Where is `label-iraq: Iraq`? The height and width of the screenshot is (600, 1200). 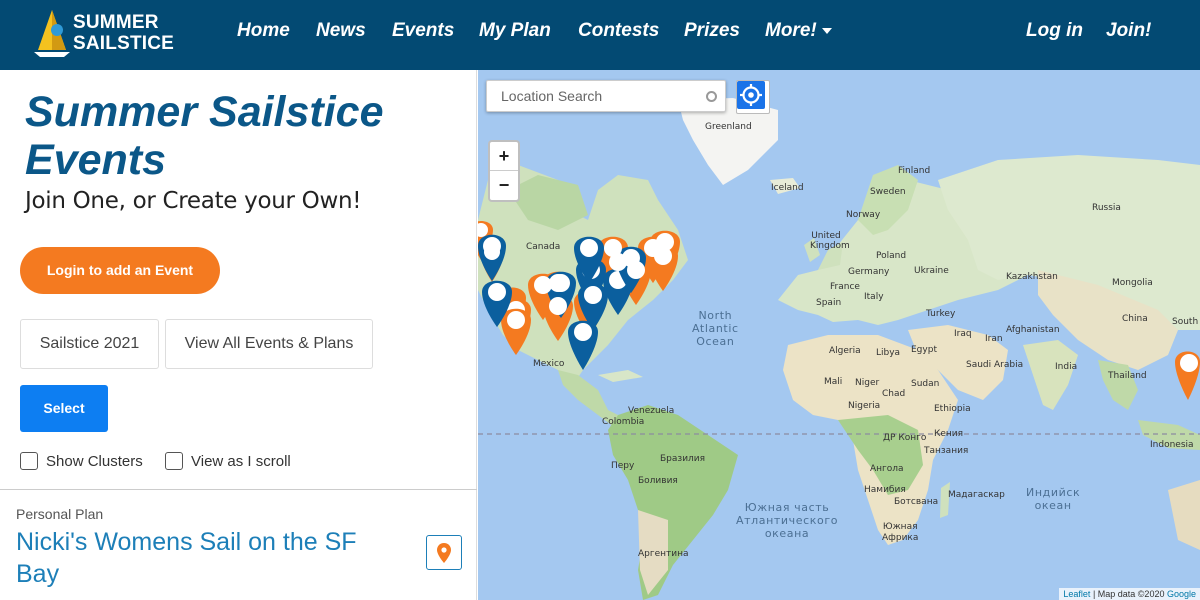 label-iraq: Iraq is located at coordinates (963, 334).